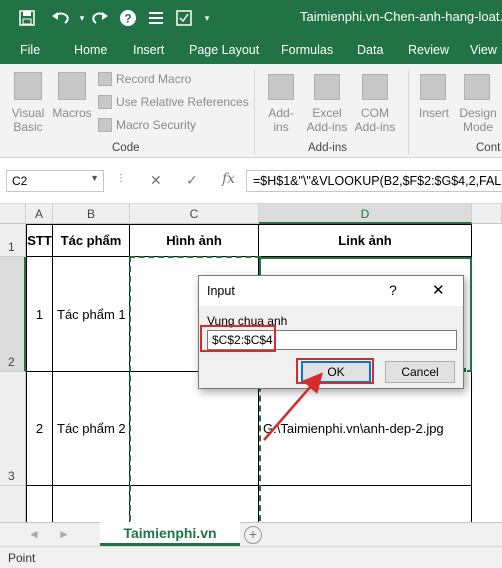 This screenshot has height=568, width=502. I want to click on cancel-formula-icon: ✕, so click(156, 180).